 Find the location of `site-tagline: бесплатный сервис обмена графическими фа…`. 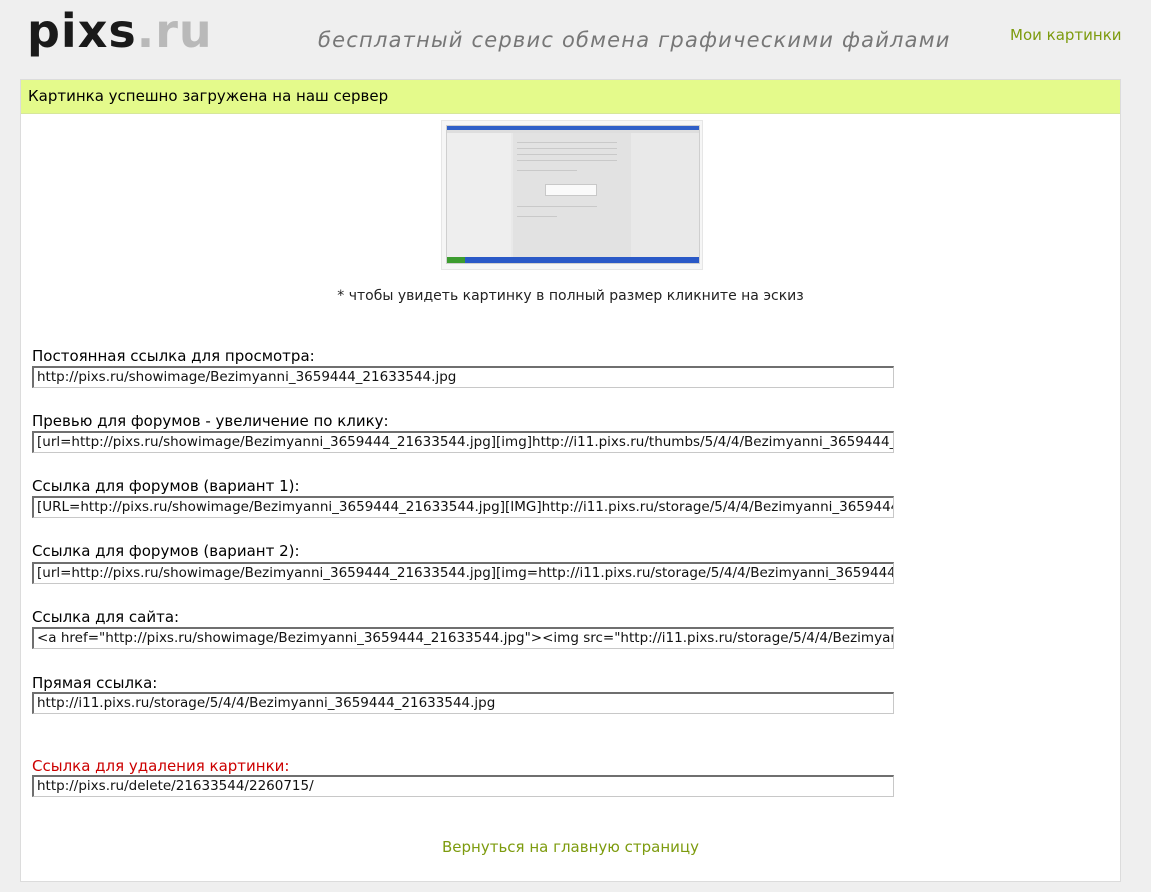

site-tagline: бесплатный сервис обмена графическими фа… is located at coordinates (634, 40).